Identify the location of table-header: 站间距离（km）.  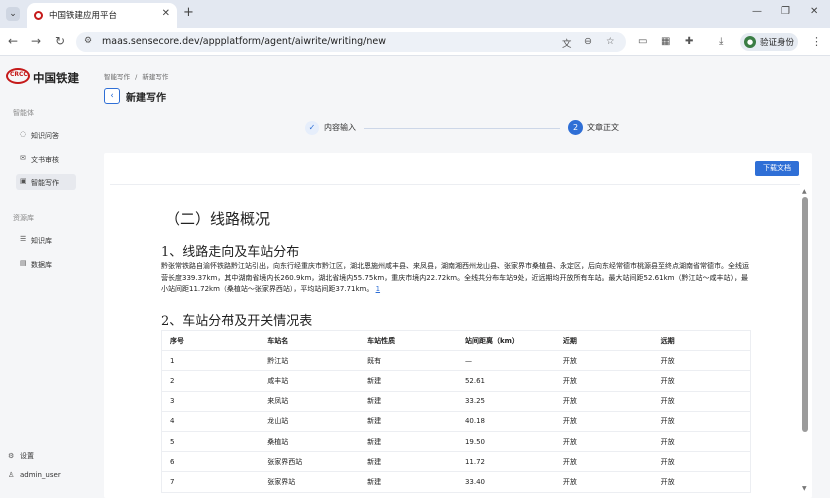
(505, 340).